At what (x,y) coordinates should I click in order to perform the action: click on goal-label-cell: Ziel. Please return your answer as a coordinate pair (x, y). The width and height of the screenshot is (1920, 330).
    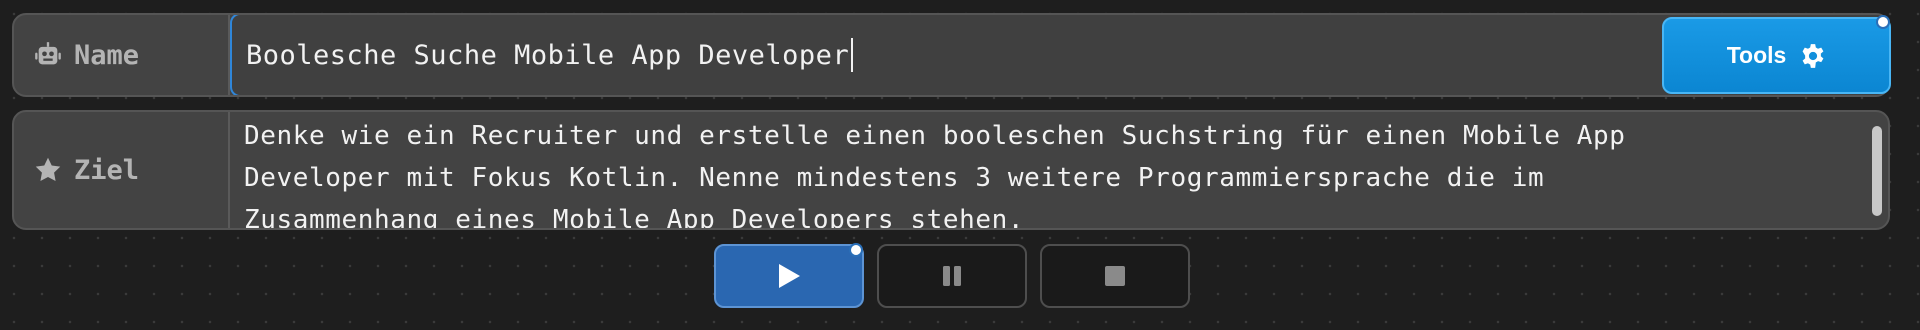
    Looking at the image, I should click on (122, 170).